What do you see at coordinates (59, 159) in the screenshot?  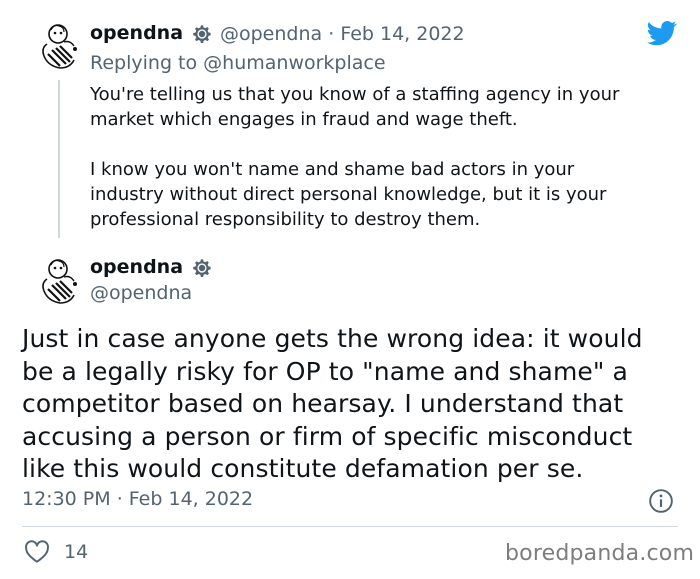 I see `thread-line` at bounding box center [59, 159].